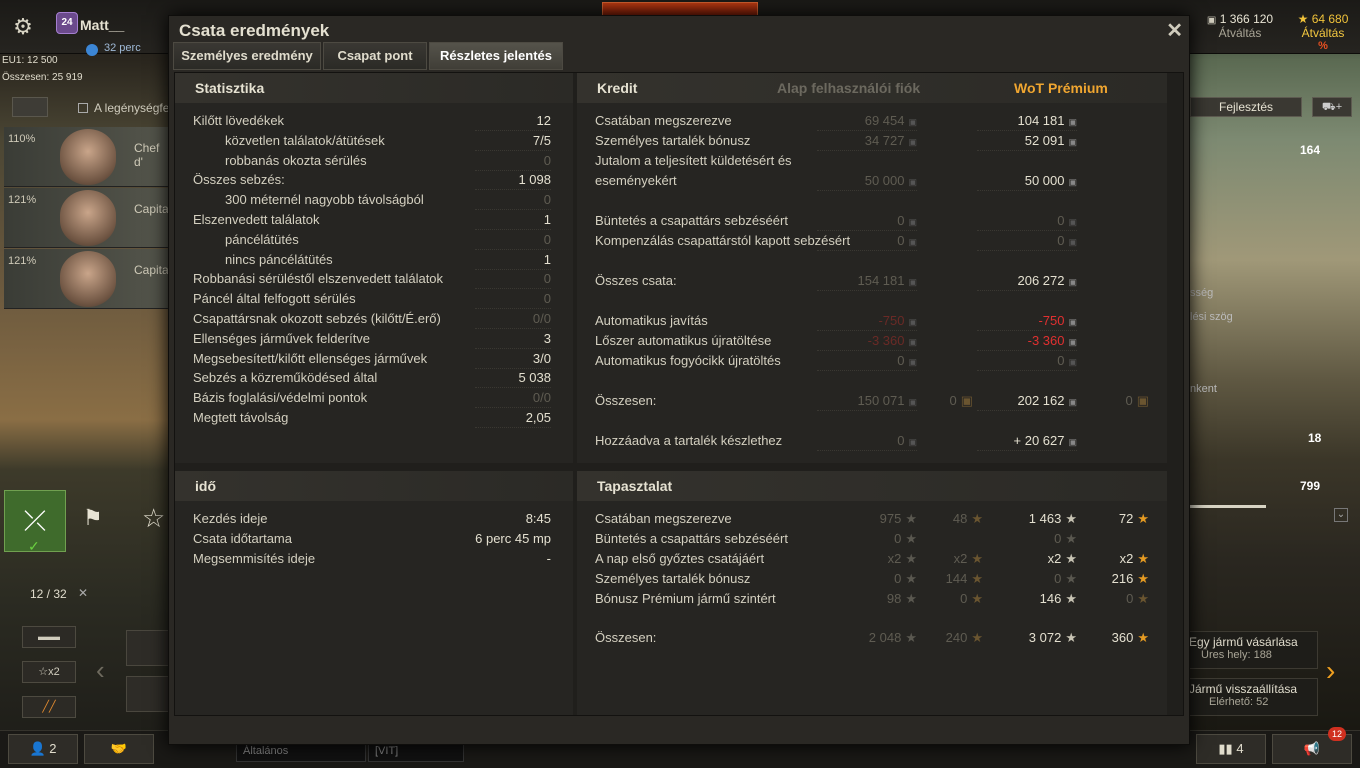  I want to click on gold-icon: ★, so click(1303, 19).